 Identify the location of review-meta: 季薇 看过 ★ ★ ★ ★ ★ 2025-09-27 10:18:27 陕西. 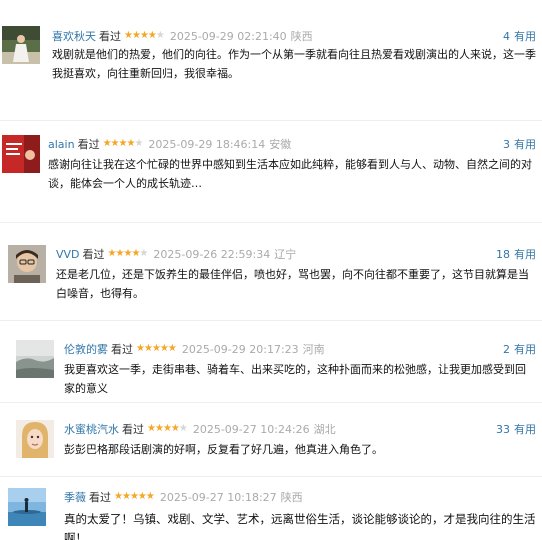
(185, 497).